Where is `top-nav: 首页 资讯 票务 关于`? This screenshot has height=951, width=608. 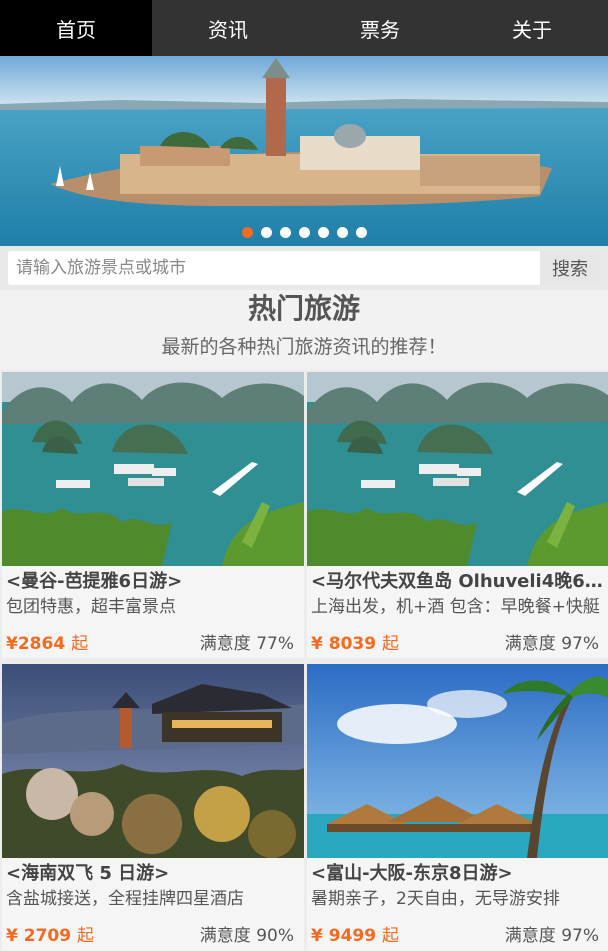 top-nav: 首页 资讯 票务 关于 is located at coordinates (304, 28).